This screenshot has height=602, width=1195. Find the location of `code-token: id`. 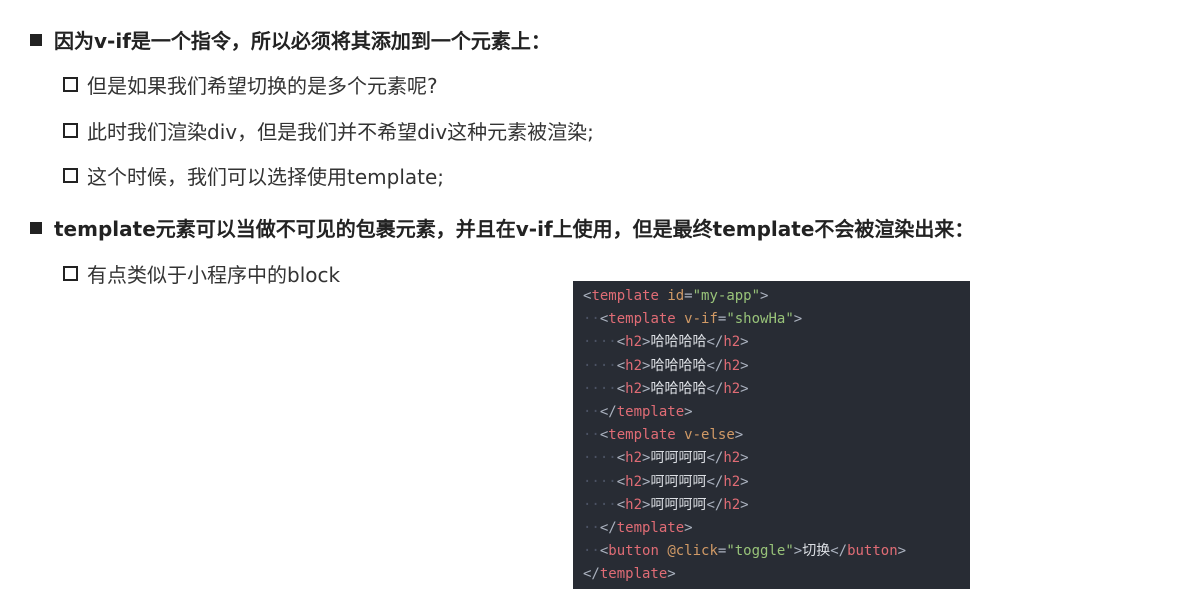

code-token: id is located at coordinates (676, 296).